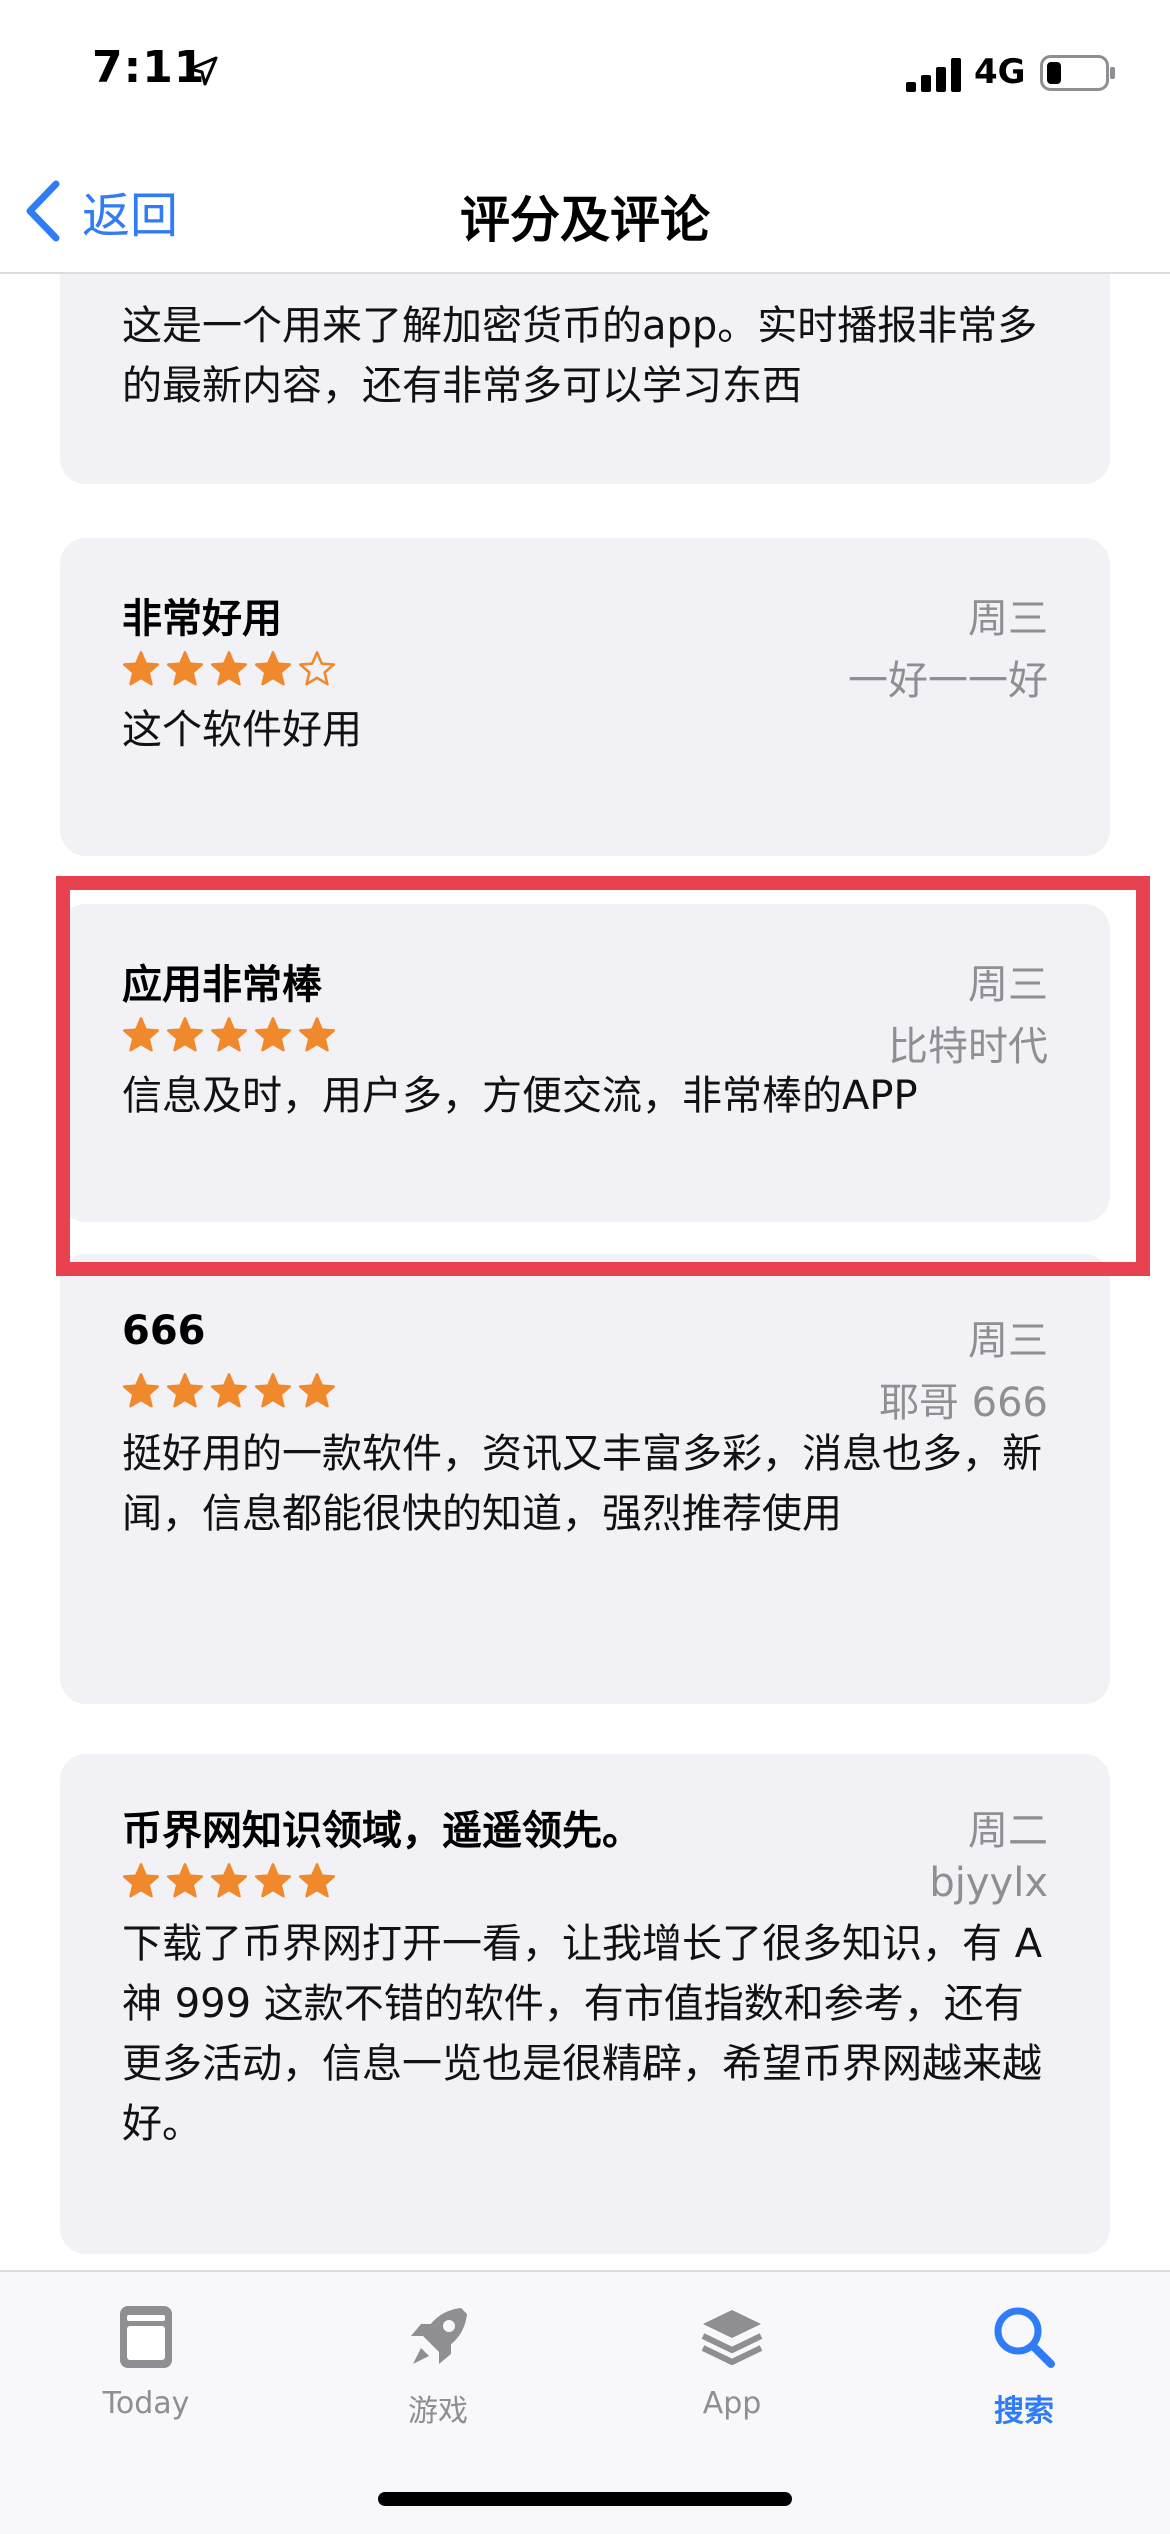 This screenshot has width=1170, height=2534. Describe the element at coordinates (1024, 2411) in the screenshot. I see `tab-label: 搜索` at that location.